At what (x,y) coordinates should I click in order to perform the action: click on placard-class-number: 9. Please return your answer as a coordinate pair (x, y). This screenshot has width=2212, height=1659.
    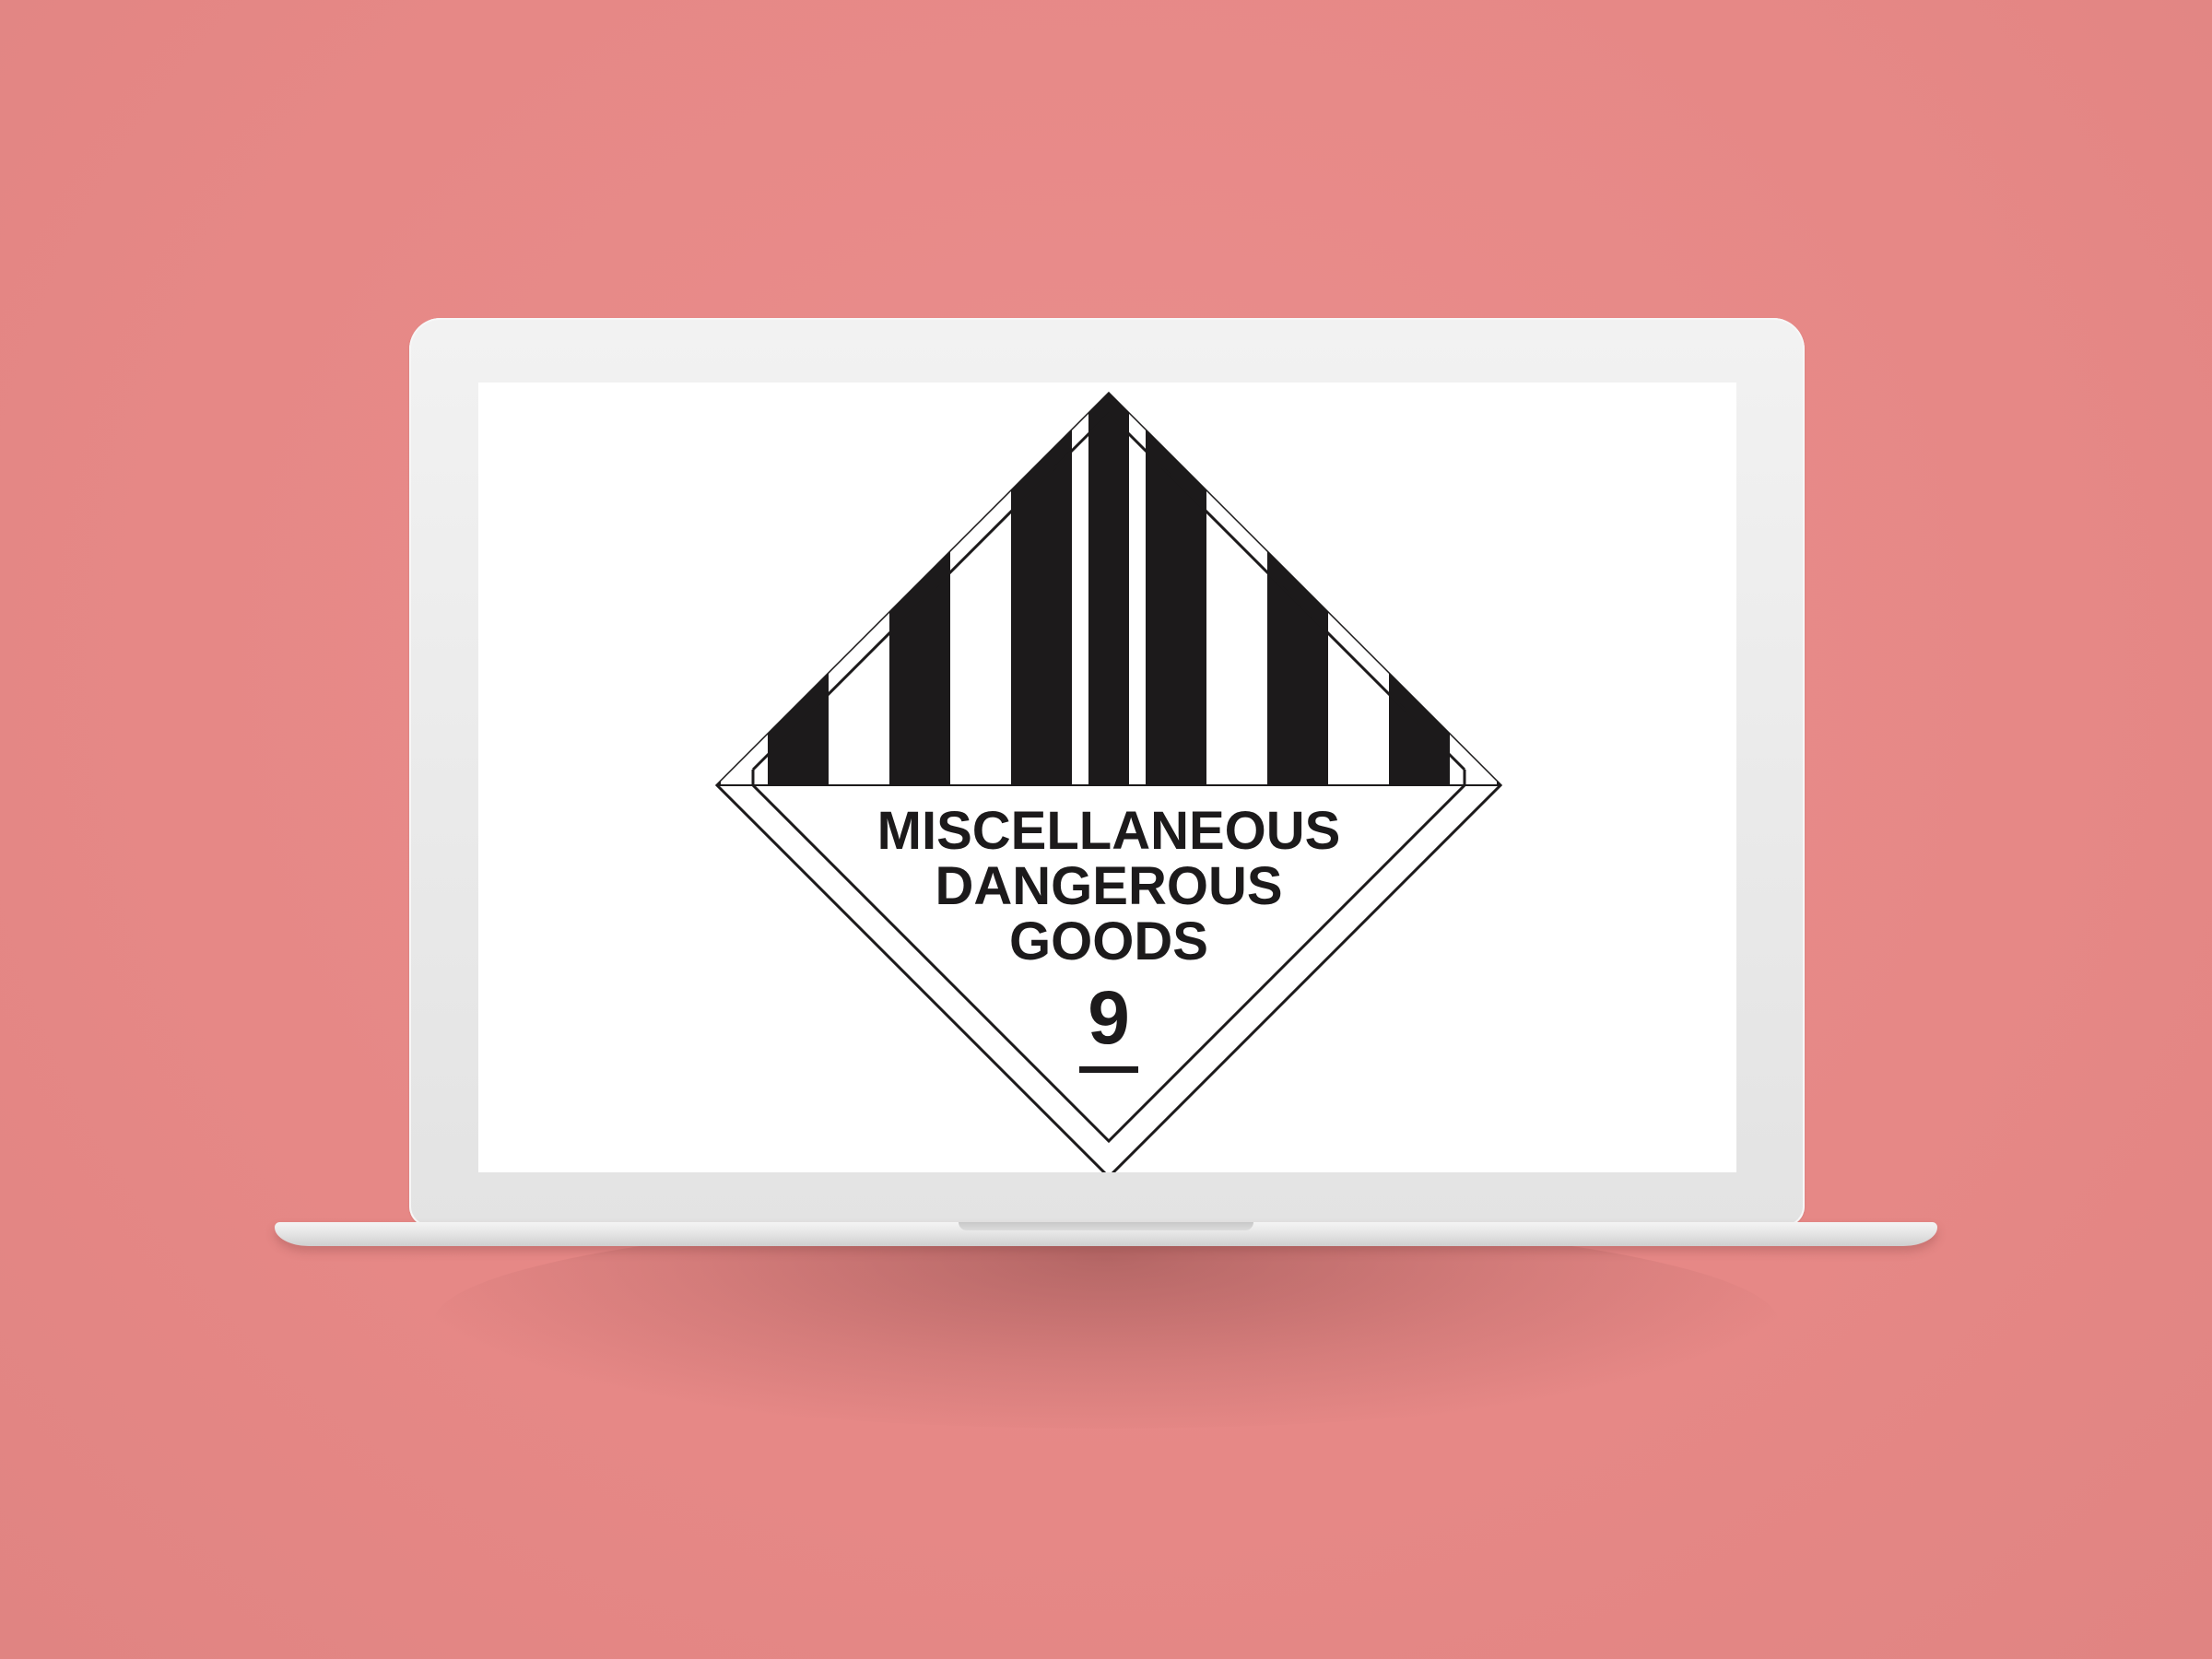
    Looking at the image, I should click on (1109, 1018).